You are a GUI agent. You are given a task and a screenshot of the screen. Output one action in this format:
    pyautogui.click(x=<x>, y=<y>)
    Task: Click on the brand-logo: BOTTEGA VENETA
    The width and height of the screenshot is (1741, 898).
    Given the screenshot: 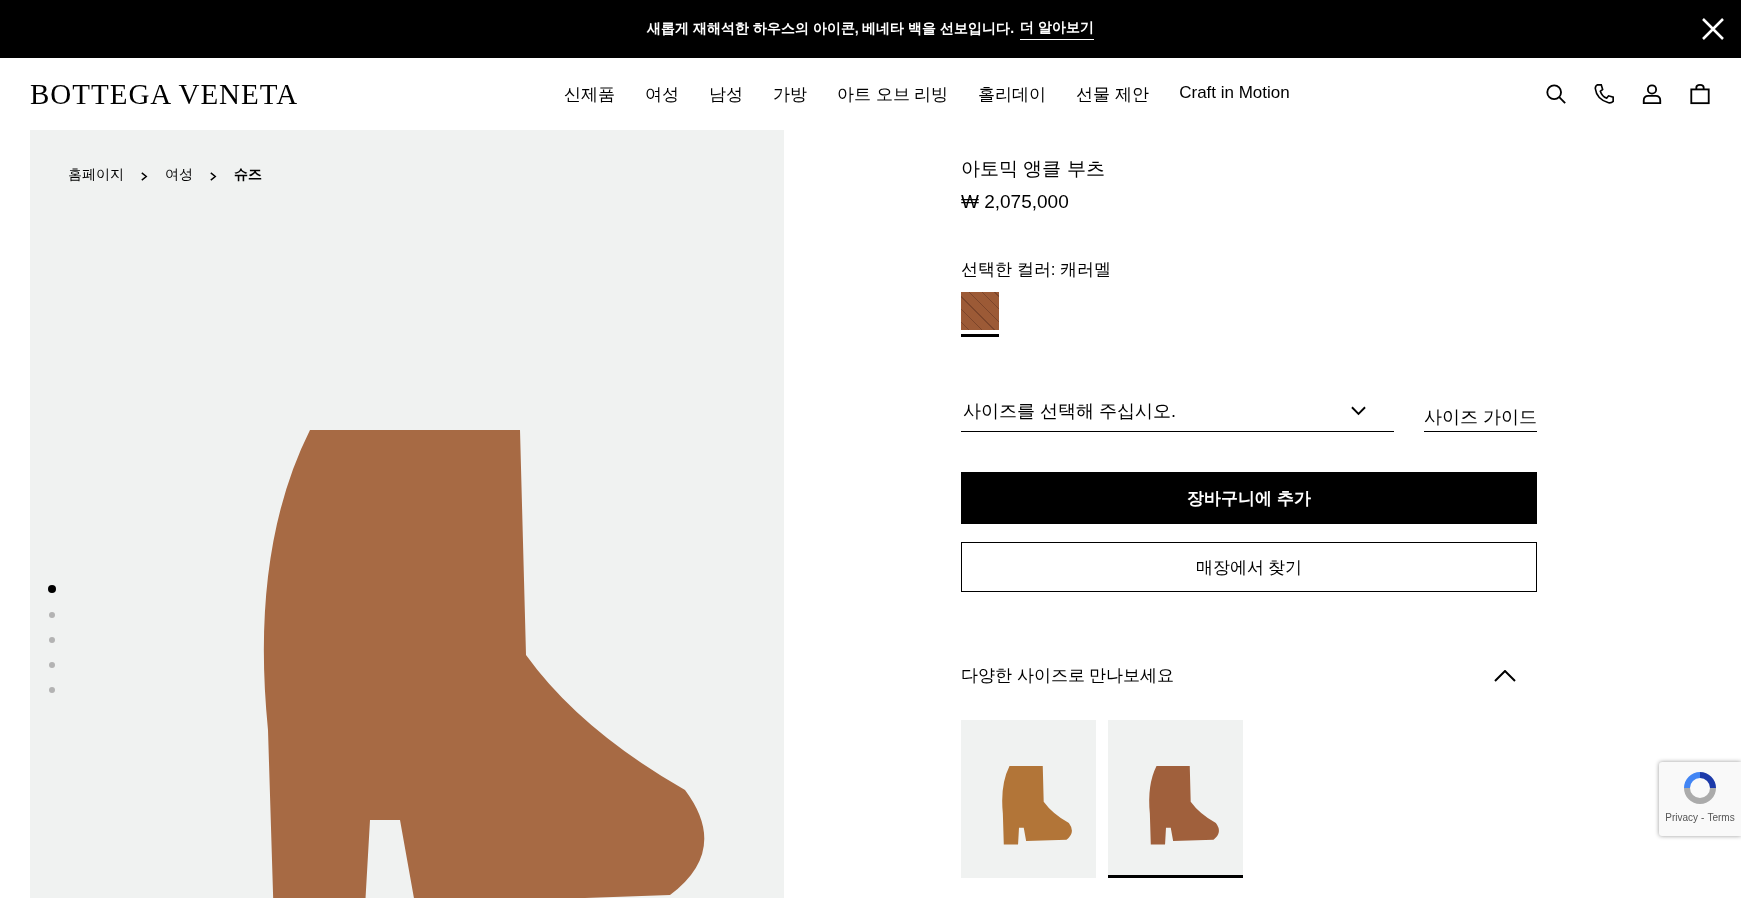 What is the action you would take?
    pyautogui.click(x=164, y=94)
    